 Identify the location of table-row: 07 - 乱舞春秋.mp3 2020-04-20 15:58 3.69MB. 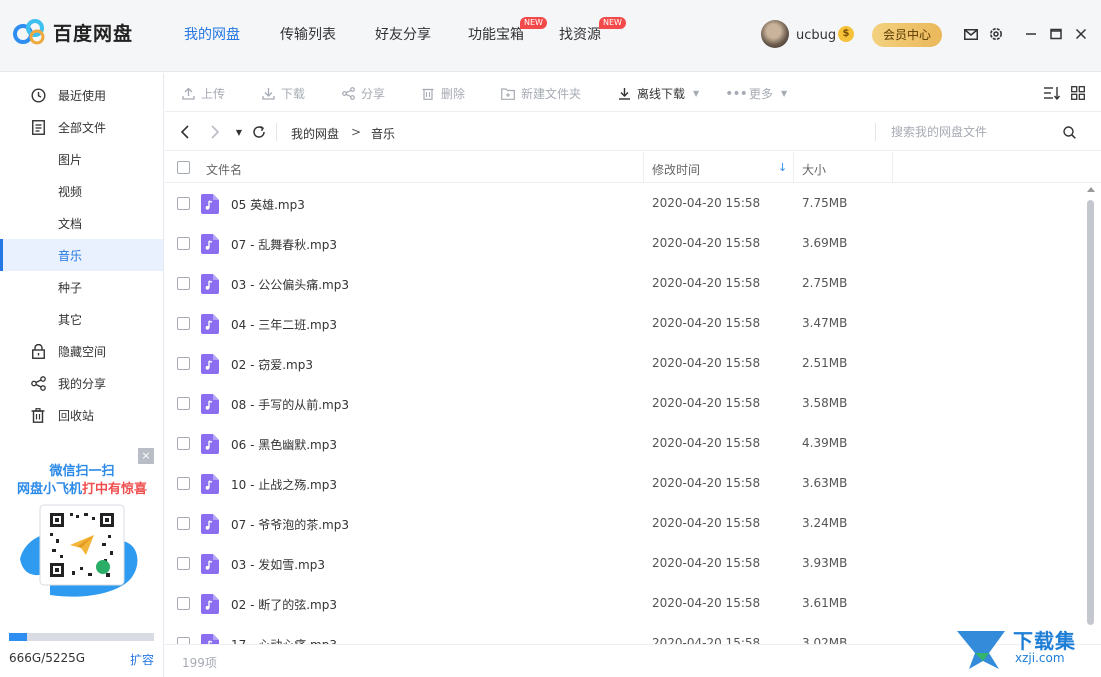
(625, 244).